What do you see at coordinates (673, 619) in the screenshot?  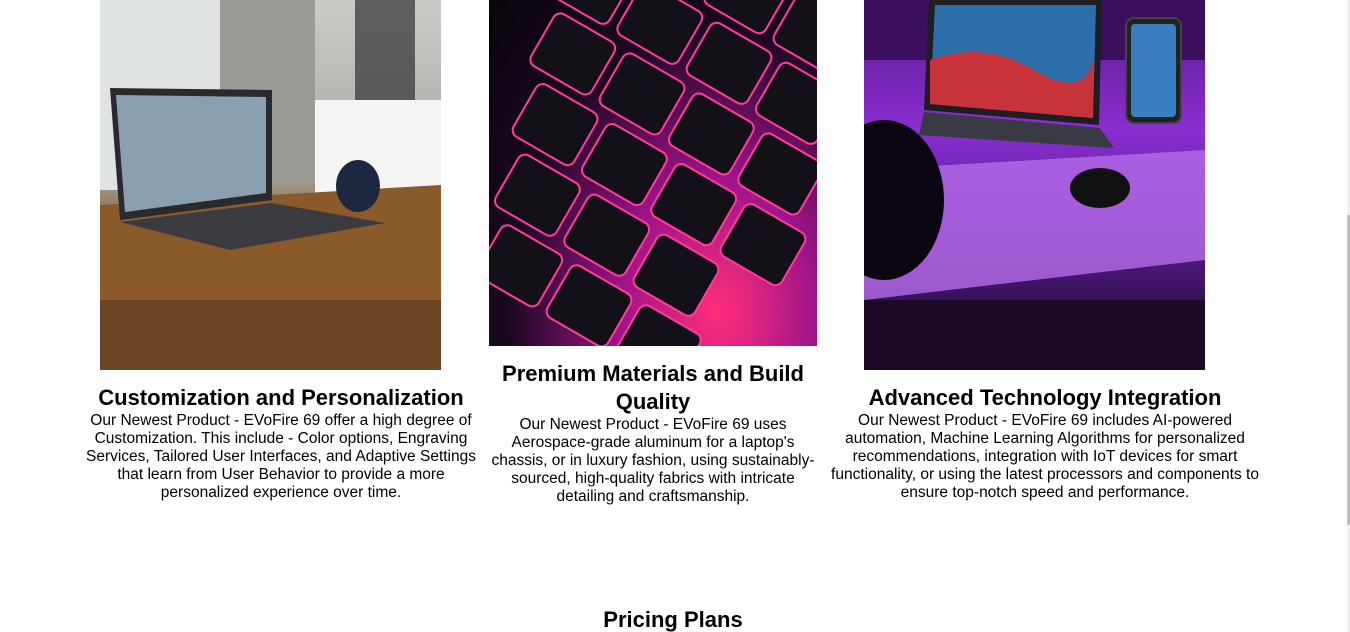 I see `pricing-plans-heading: Pricing Plans` at bounding box center [673, 619].